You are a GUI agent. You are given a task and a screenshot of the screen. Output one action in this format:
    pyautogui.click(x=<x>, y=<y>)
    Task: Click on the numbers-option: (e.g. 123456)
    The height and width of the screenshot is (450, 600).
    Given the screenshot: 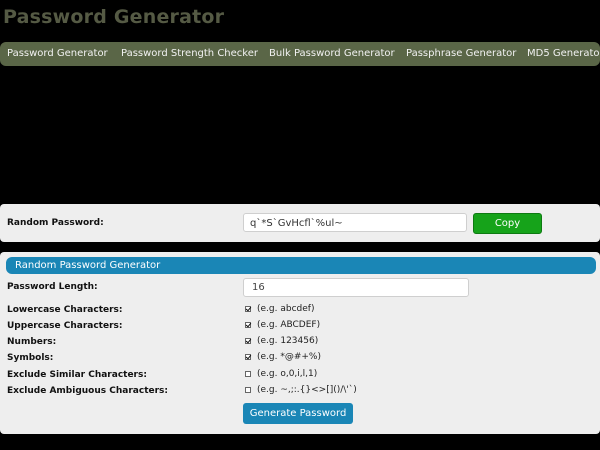 What is the action you would take?
    pyautogui.click(x=281, y=341)
    